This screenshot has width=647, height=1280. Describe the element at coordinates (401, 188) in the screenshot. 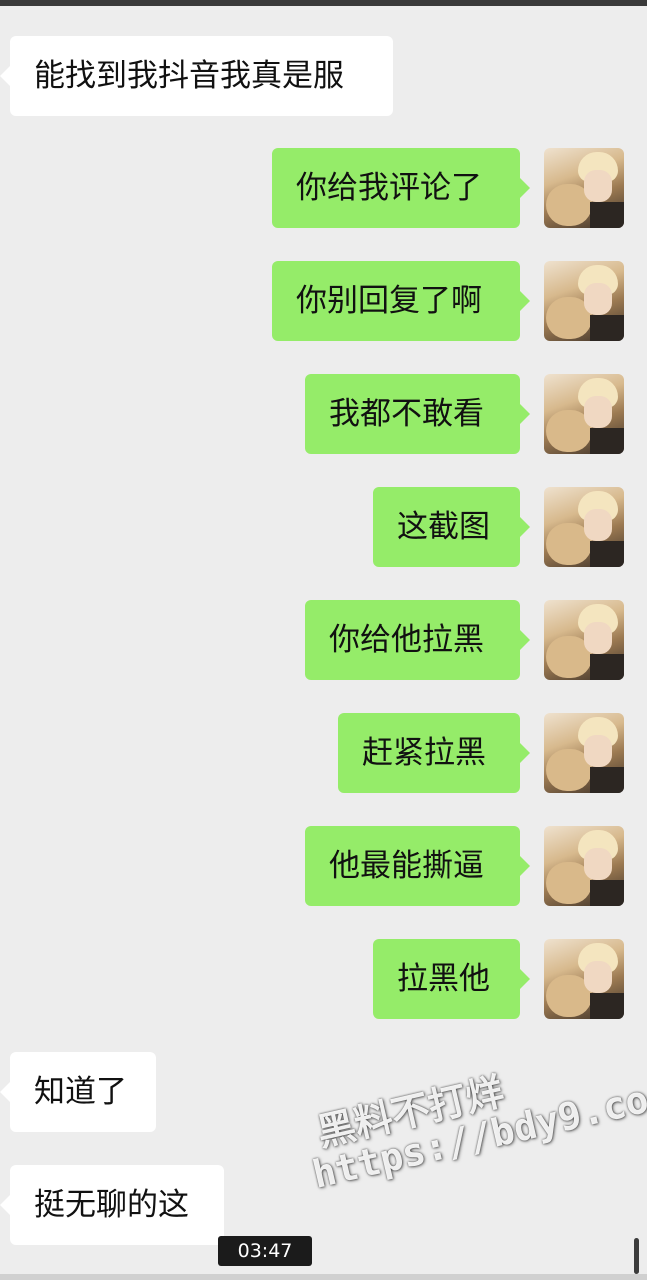

I see `message-bubble-sent: 你给我评论了` at that location.